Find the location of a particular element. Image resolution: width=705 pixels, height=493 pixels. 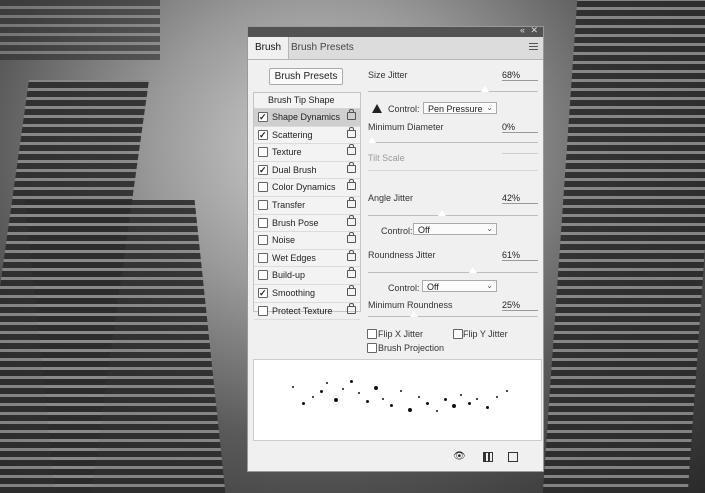

panel-titlebar: « ✕ is located at coordinates (395, 31).